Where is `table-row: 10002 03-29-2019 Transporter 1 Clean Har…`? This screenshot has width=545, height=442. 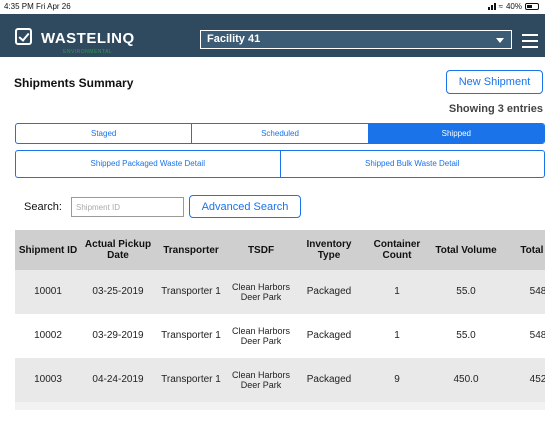
table-row: 10002 03-29-2019 Transporter 1 Clean Har… is located at coordinates (280, 336).